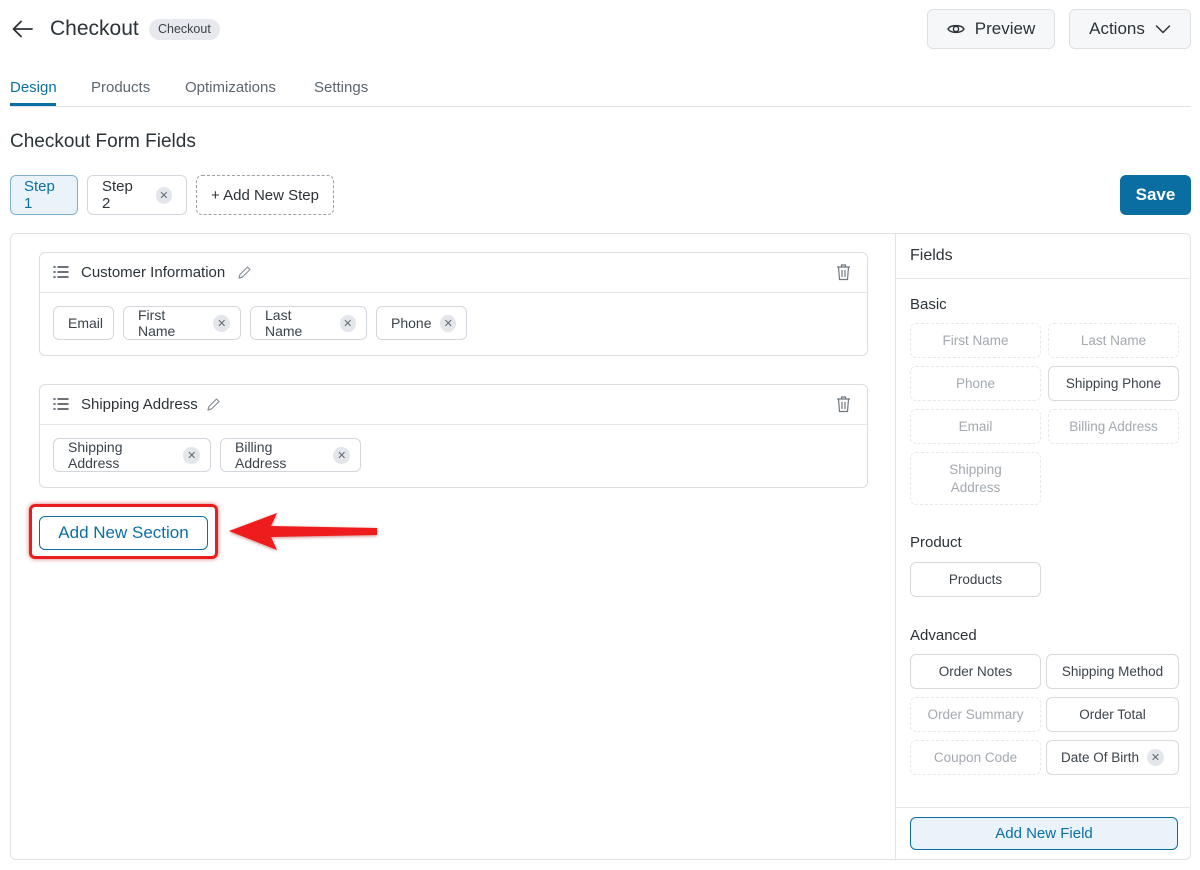 This screenshot has width=1200, height=870. I want to click on preview-button: Preview, so click(991, 29).